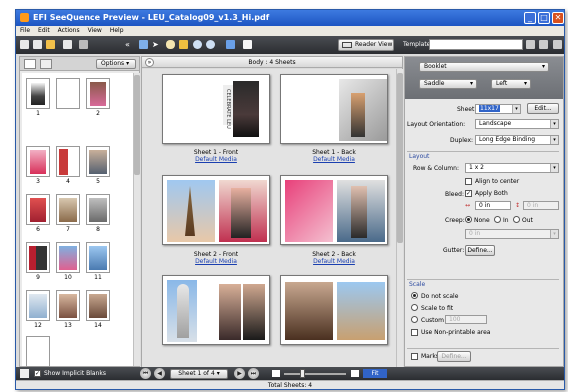  Describe the element at coordinates (69, 30) in the screenshot. I see `menu-actions: Actions` at that location.